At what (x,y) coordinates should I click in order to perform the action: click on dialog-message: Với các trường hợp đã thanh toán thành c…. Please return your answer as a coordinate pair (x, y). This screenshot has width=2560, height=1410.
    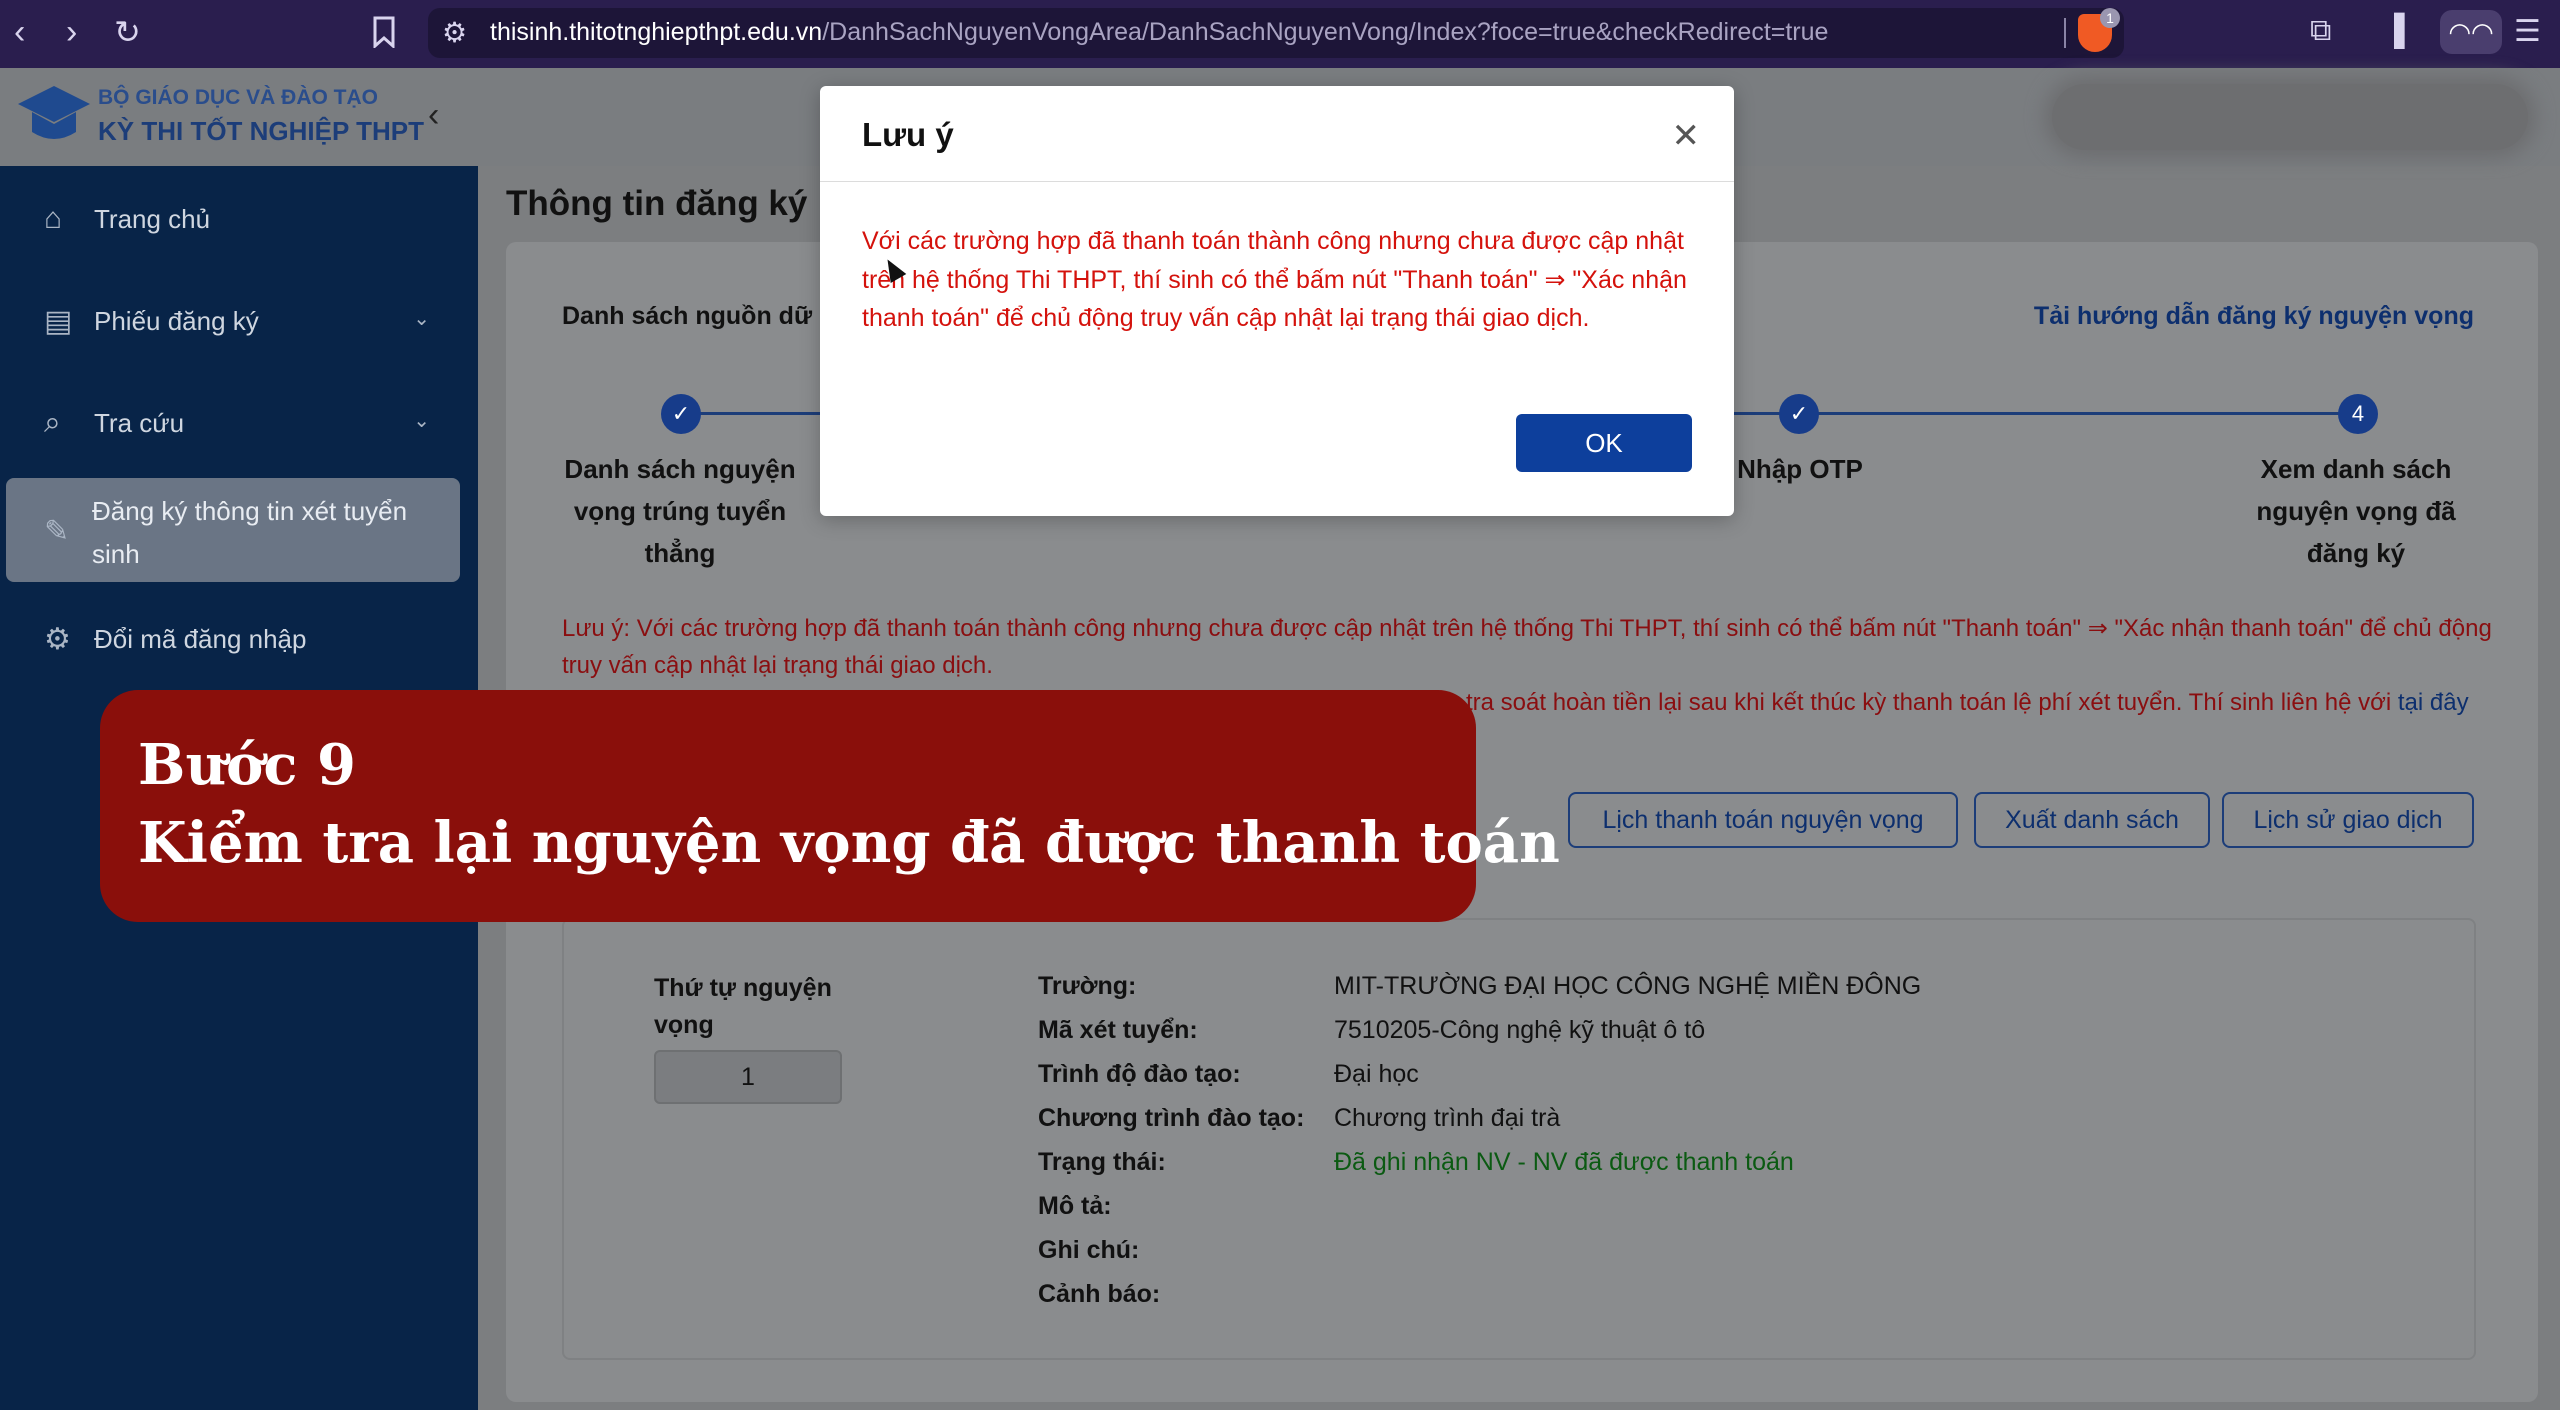
    Looking at the image, I should click on (1274, 279).